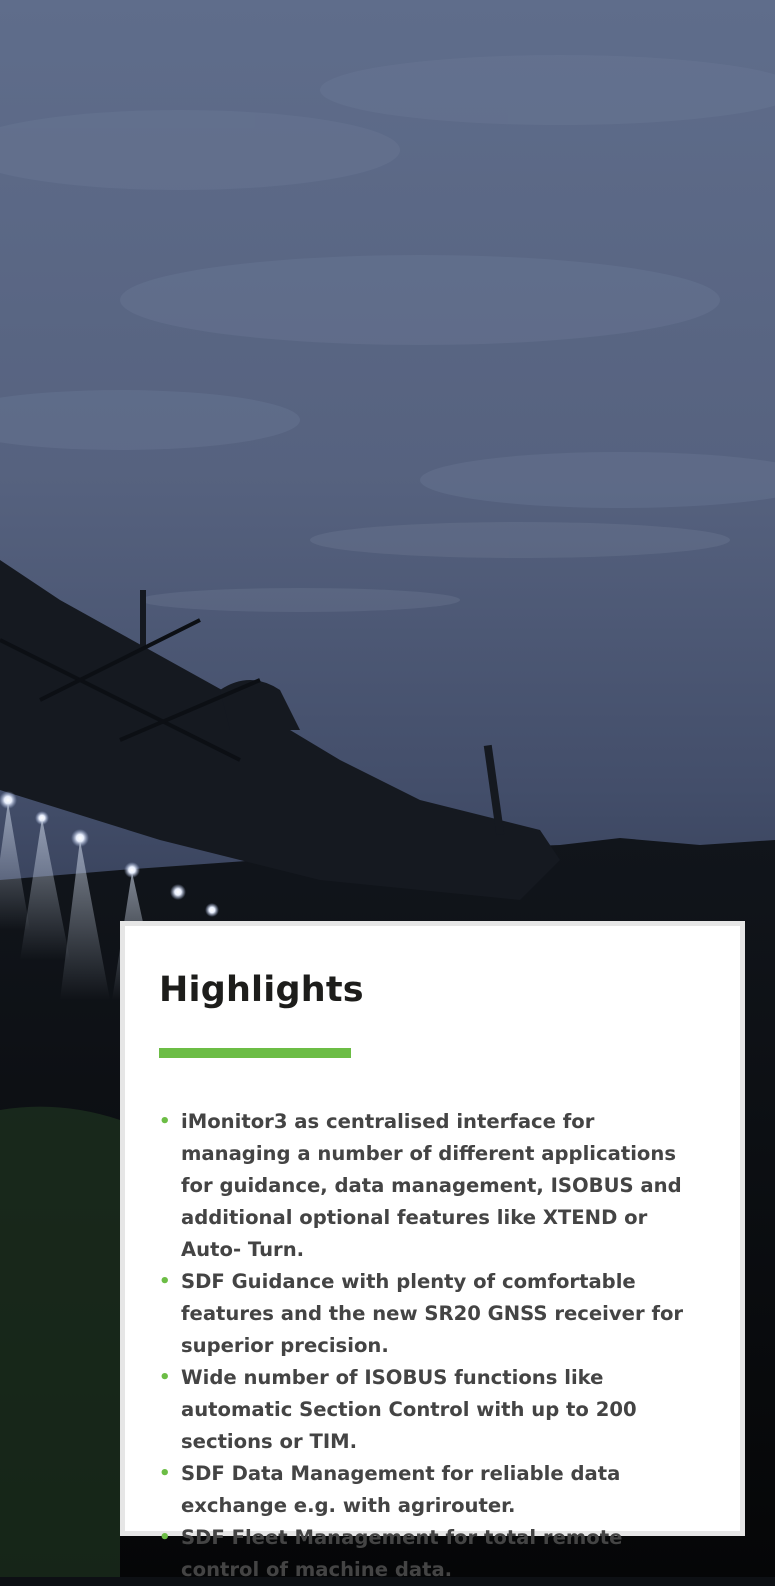 This screenshot has height=1586, width=775. What do you see at coordinates (255, 1053) in the screenshot?
I see `highlights-accent-bar` at bounding box center [255, 1053].